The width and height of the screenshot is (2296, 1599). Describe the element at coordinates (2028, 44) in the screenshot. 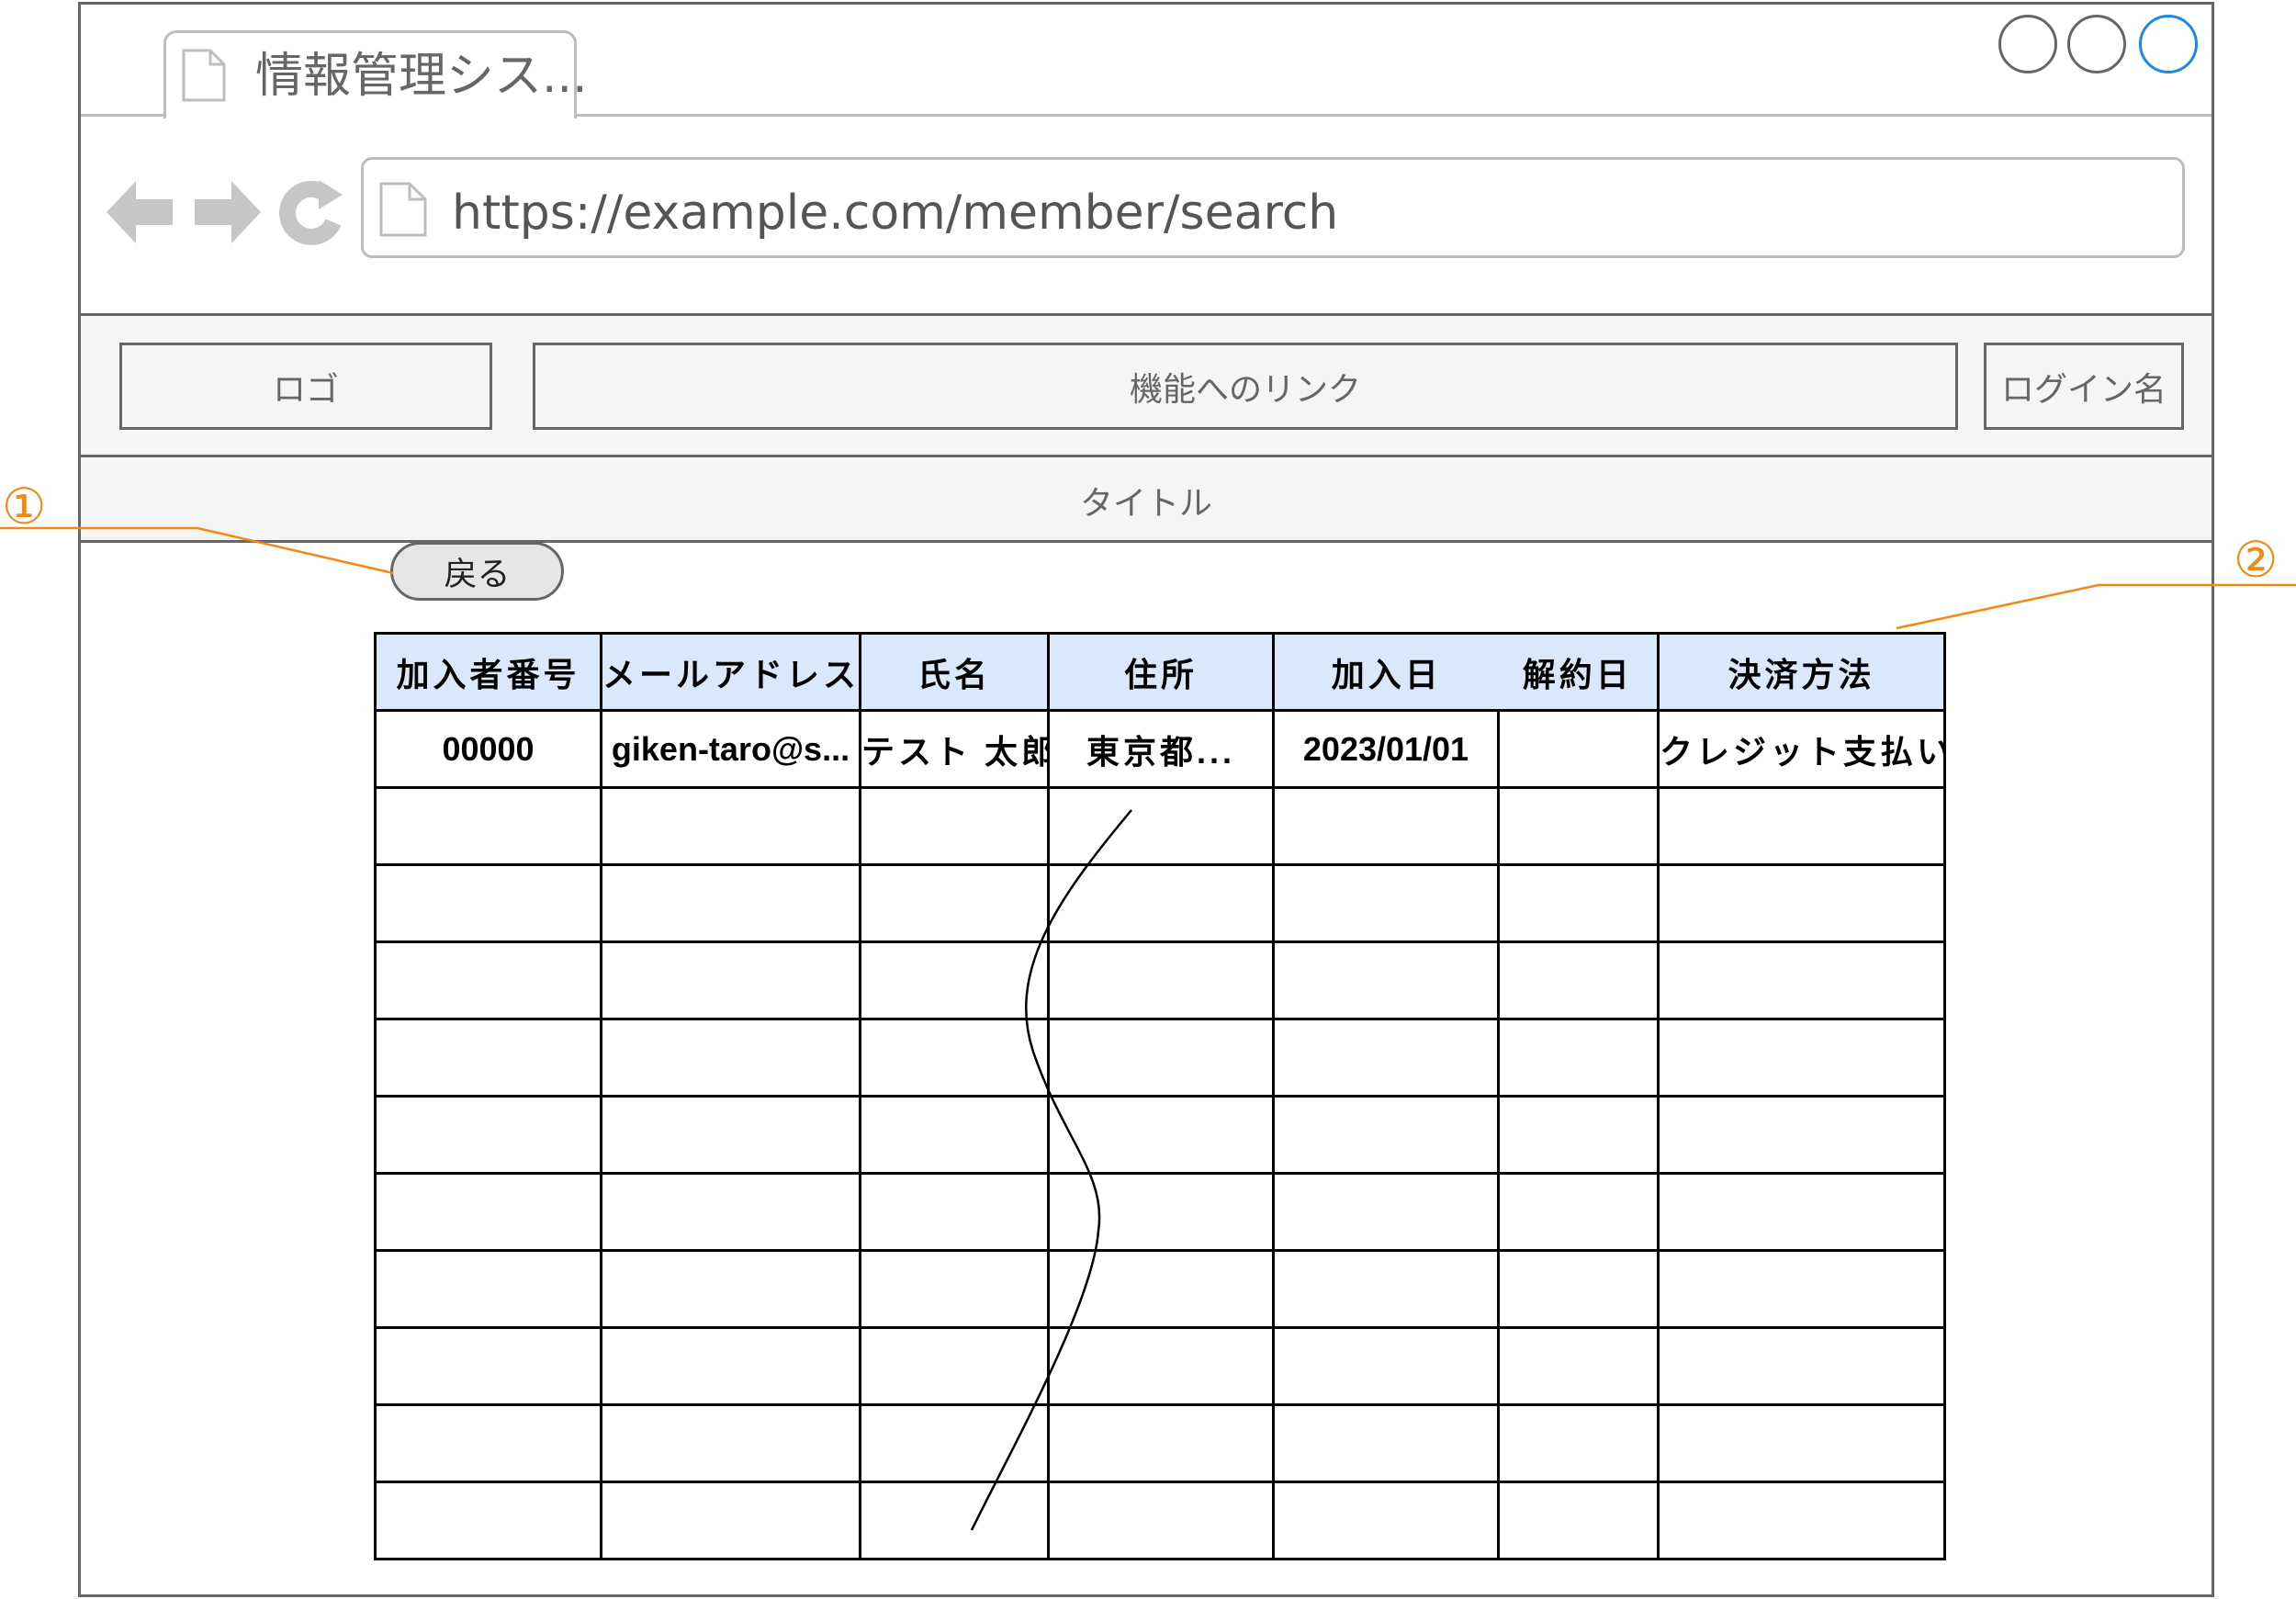

I see `window-minimize-button` at that location.